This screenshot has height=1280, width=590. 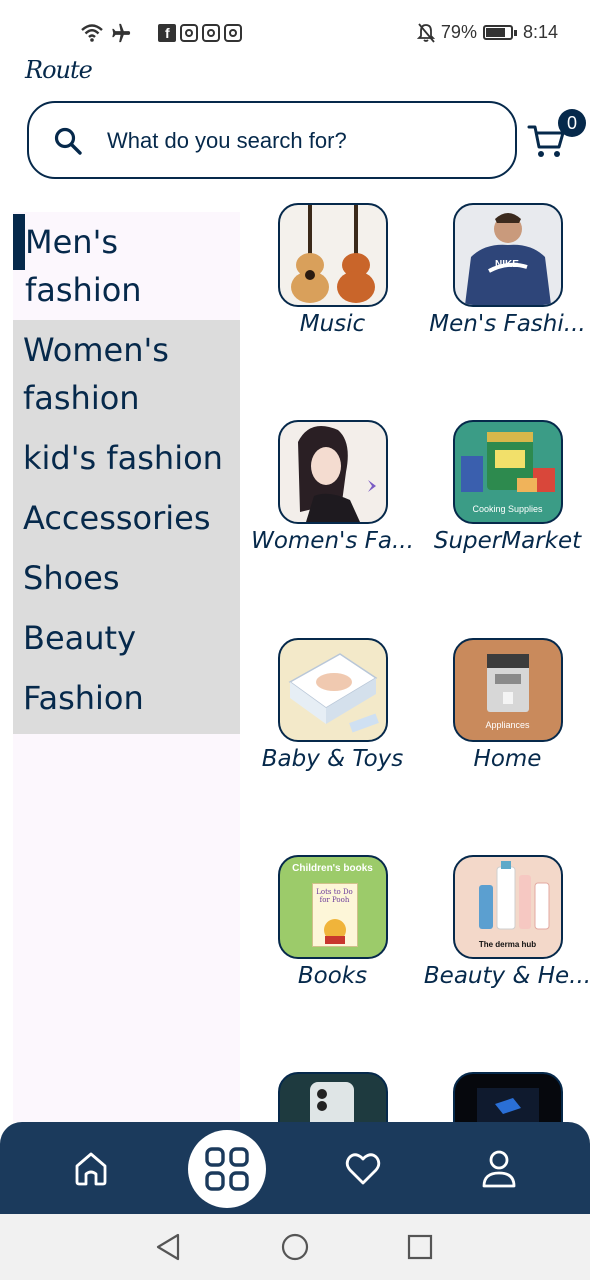 I want to click on home-circle-icon, so click(x=295, y=1247).